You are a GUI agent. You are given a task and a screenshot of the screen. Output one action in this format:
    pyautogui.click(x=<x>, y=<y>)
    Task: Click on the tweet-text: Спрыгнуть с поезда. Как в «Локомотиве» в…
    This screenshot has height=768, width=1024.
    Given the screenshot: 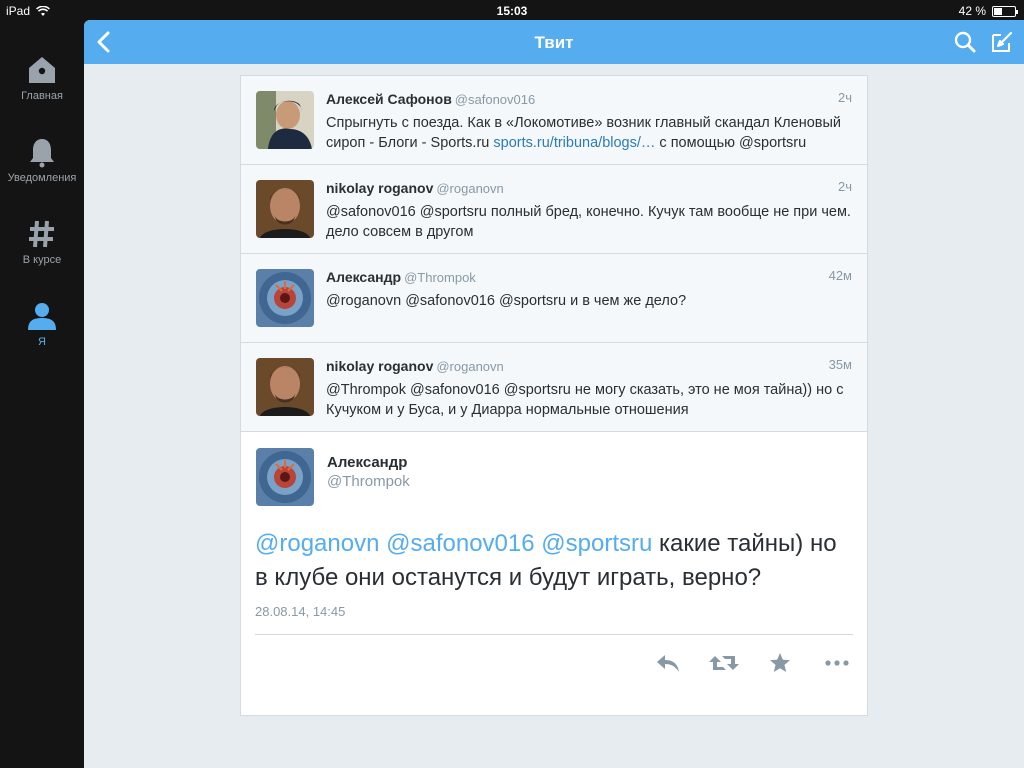 What is the action you would take?
    pyautogui.click(x=589, y=133)
    